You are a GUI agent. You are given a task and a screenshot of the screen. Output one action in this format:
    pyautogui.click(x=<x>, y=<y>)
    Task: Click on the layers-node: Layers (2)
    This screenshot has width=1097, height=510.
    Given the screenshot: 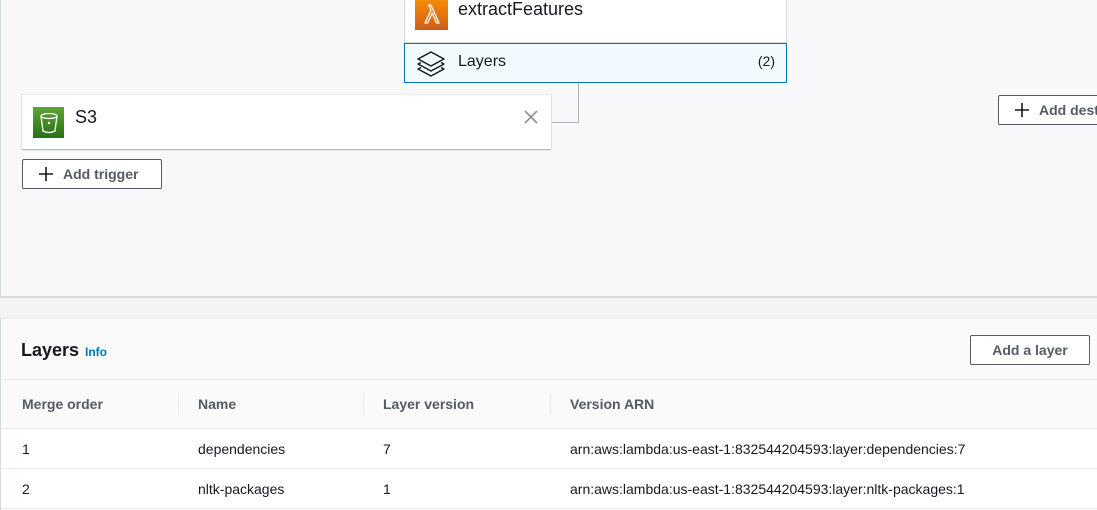 What is the action you would take?
    pyautogui.click(x=595, y=63)
    